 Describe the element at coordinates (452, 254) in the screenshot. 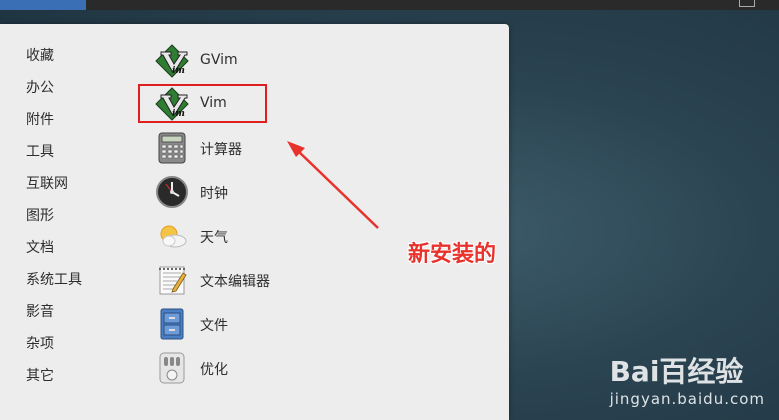

I see `annotation-label: 新安装的` at that location.